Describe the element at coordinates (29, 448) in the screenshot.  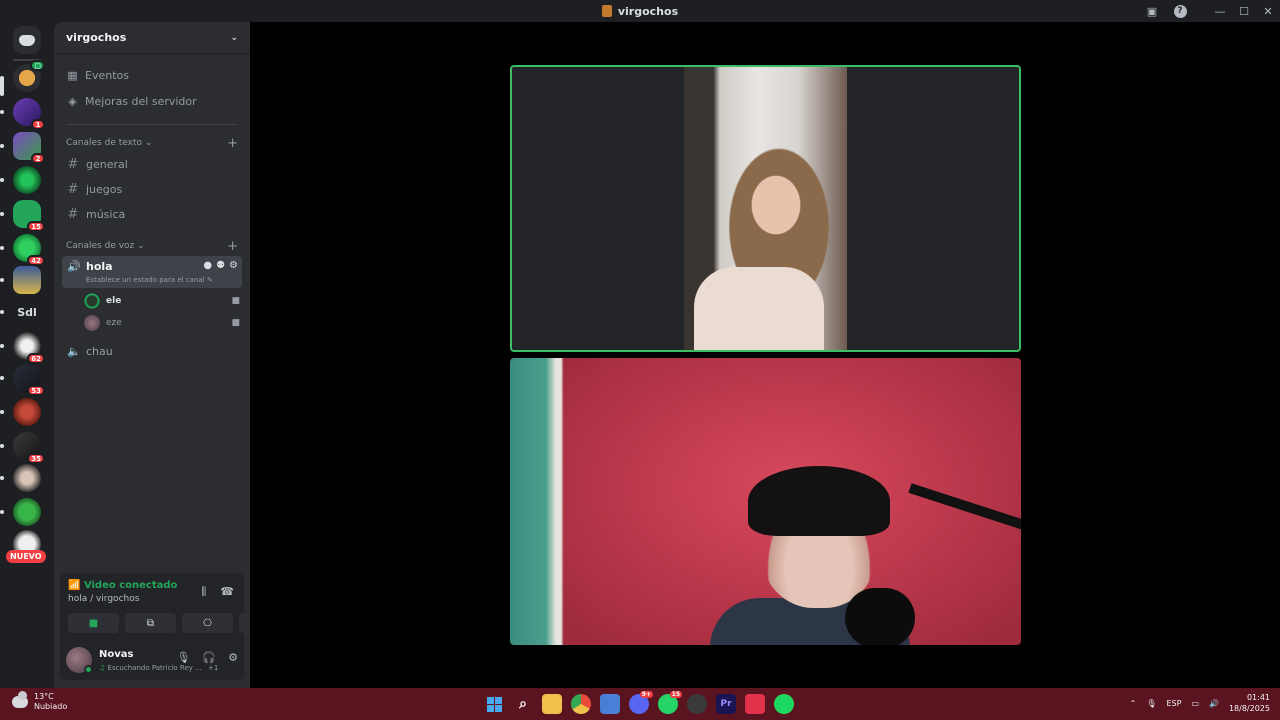
I see `server-12: 35` at that location.